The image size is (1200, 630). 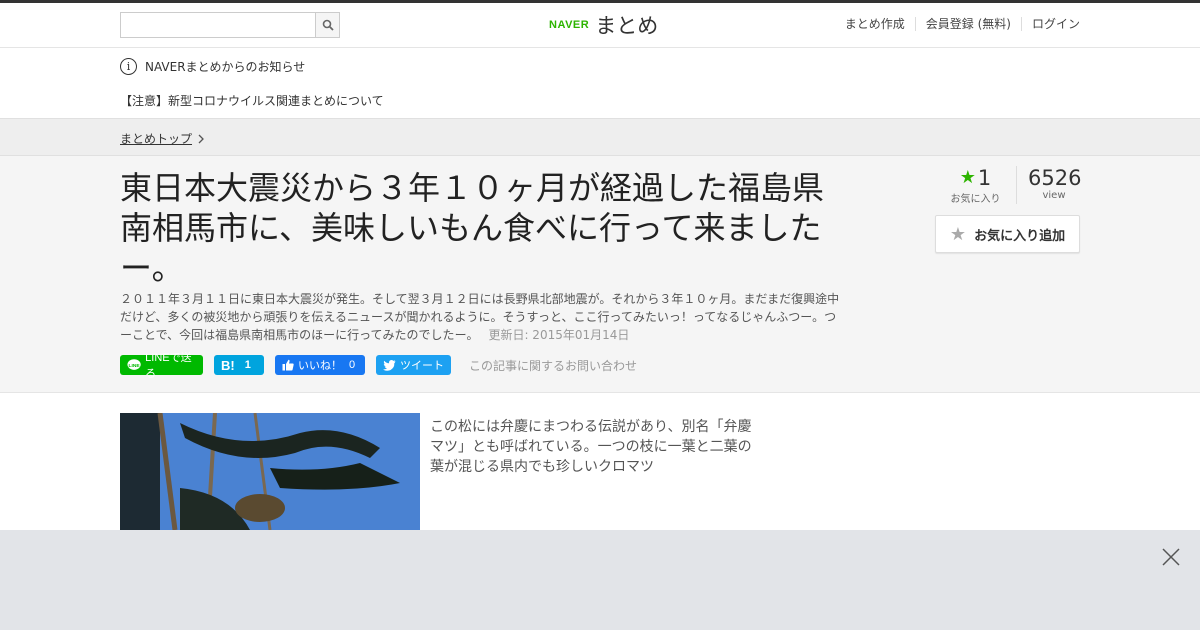 I want to click on star-icon: ★, so click(x=967, y=177).